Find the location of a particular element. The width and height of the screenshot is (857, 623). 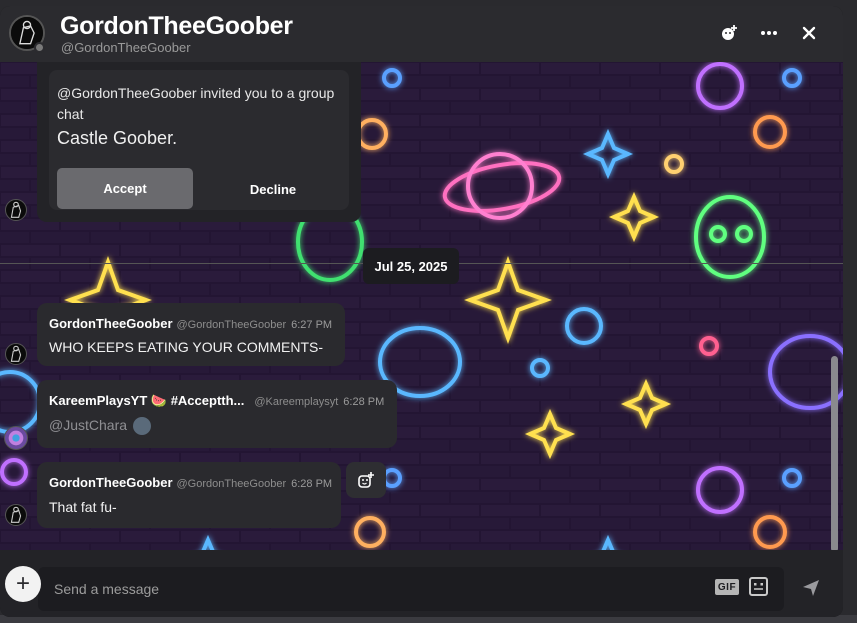

send-button is located at coordinates (811, 588).